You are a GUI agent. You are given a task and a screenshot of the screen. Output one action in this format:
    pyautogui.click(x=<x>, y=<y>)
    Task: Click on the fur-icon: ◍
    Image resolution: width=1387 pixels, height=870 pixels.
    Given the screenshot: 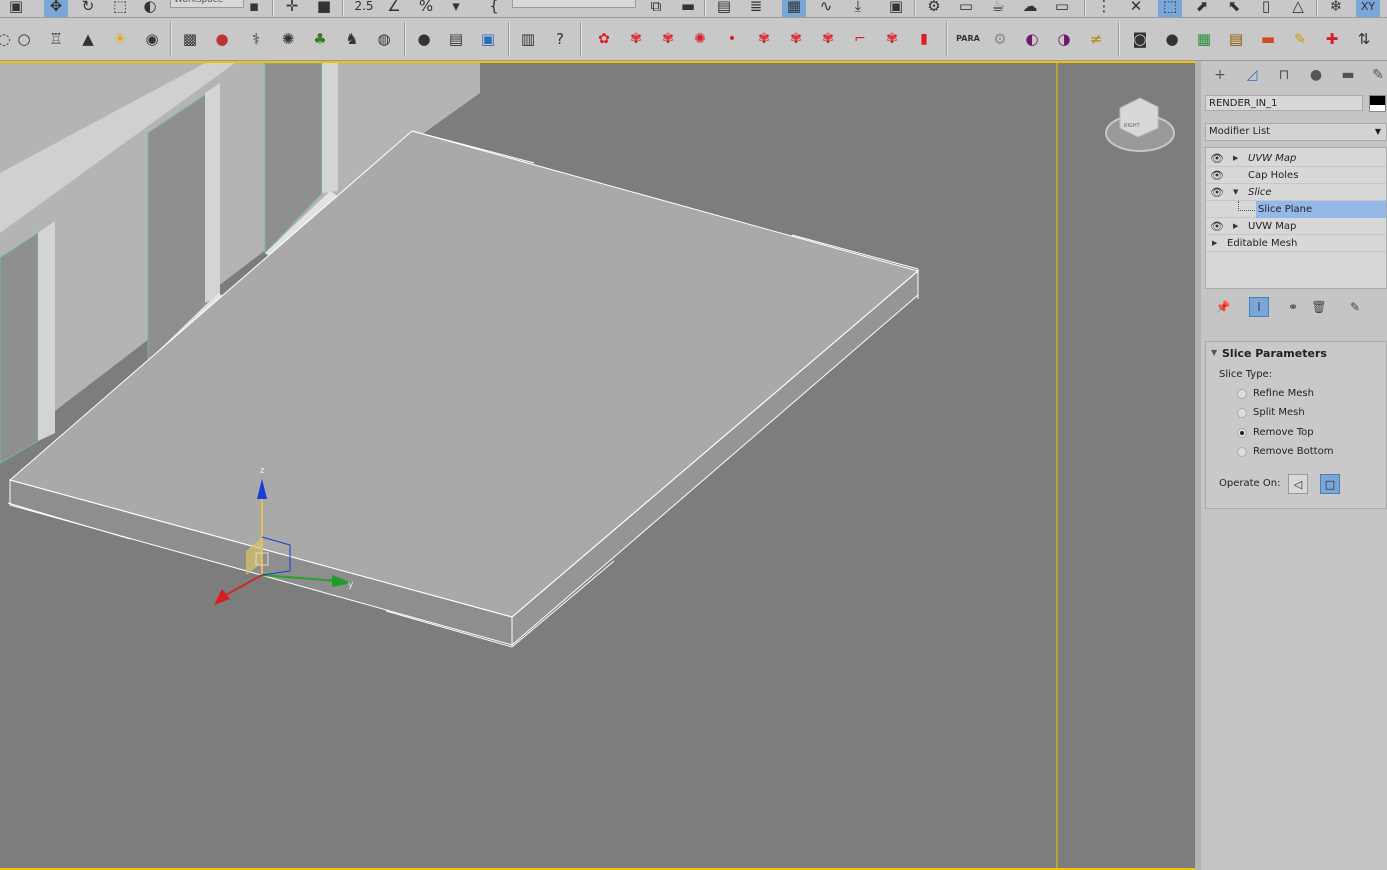 What is the action you would take?
    pyautogui.click(x=384, y=39)
    